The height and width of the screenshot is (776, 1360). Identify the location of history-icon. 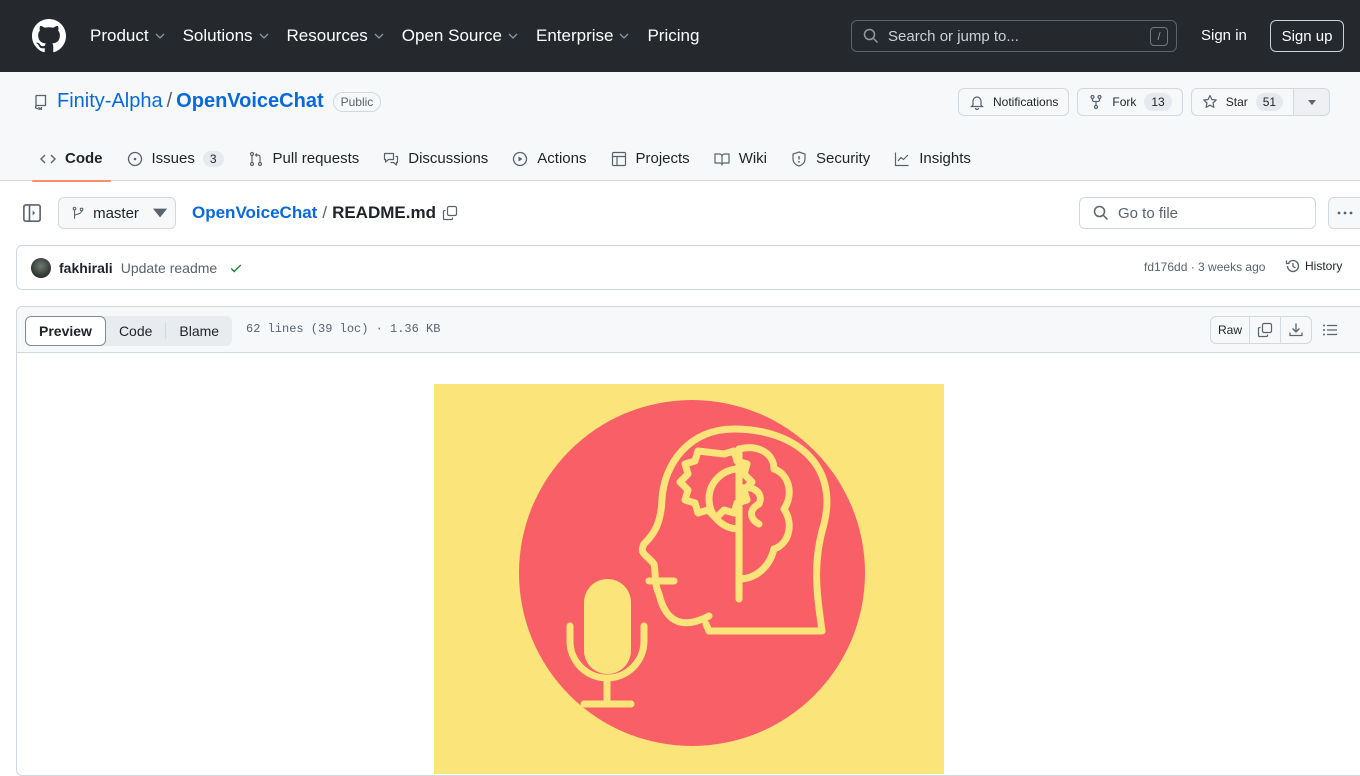
(1292, 266).